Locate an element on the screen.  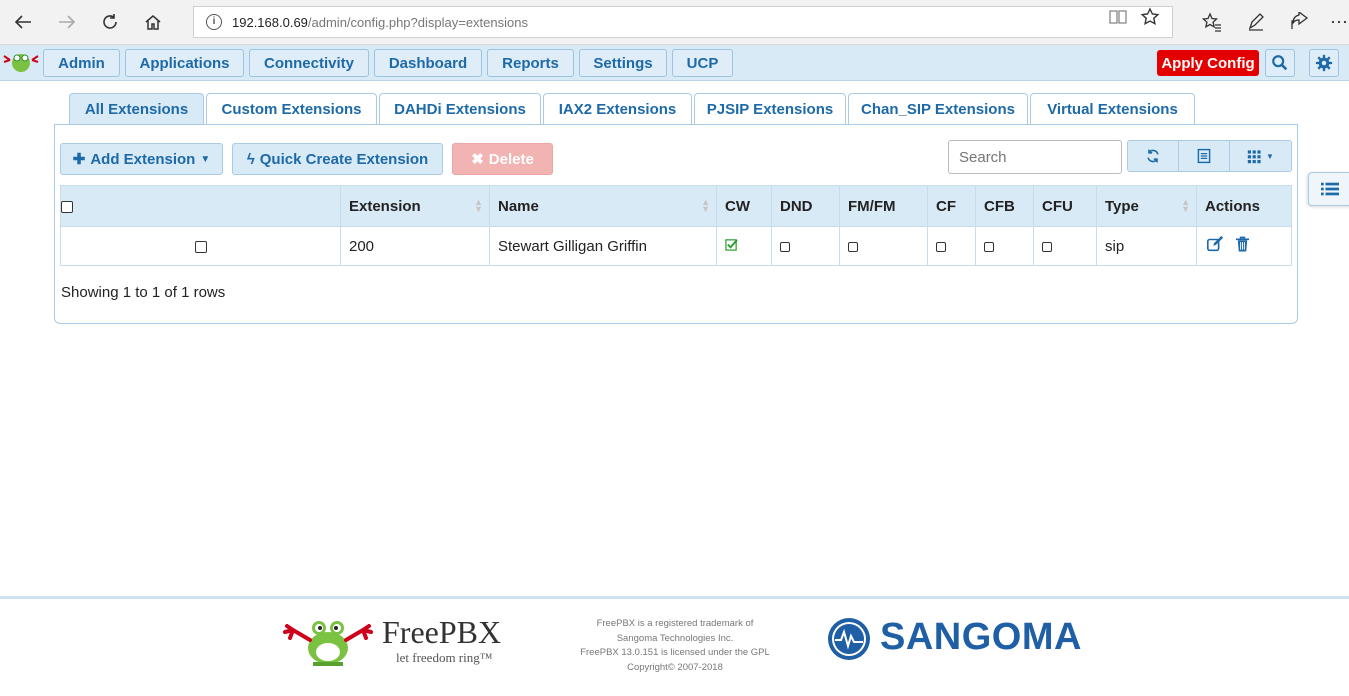
favorite-star-icon is located at coordinates (1150, 17).